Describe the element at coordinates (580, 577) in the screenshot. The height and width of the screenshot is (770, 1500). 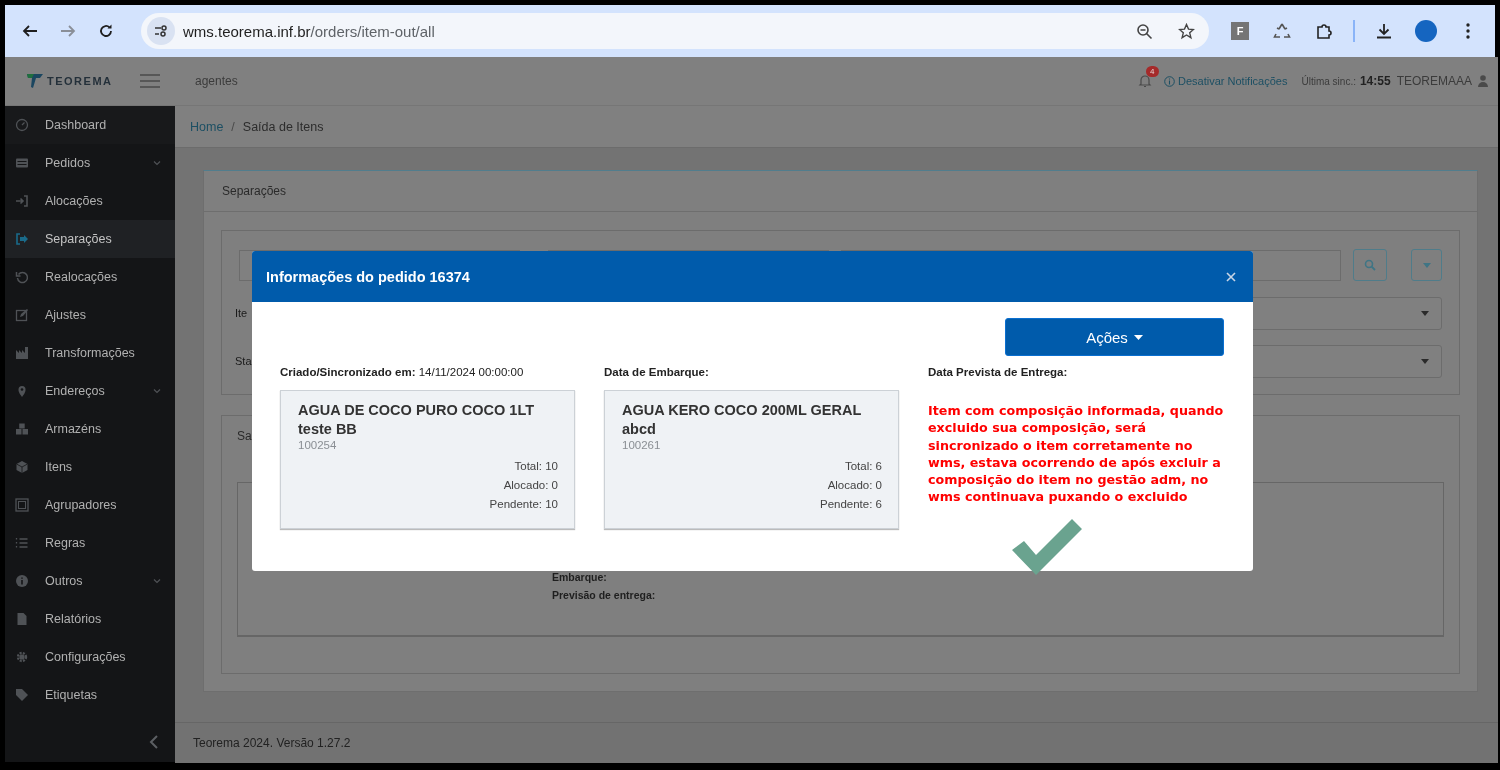
I see `detail-label: Embarque:` at that location.